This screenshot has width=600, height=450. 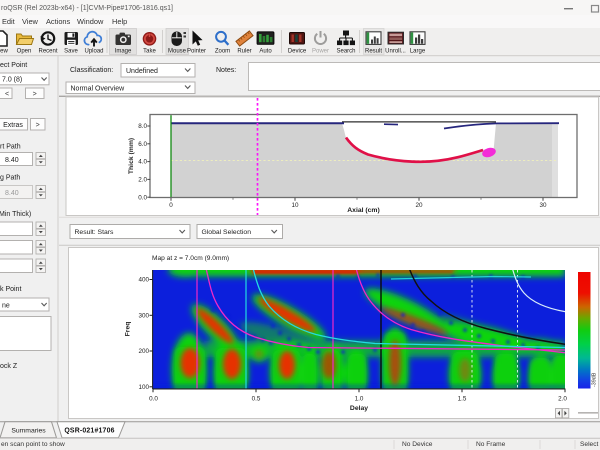 I want to click on svg-text: Freq, so click(x=128, y=329).